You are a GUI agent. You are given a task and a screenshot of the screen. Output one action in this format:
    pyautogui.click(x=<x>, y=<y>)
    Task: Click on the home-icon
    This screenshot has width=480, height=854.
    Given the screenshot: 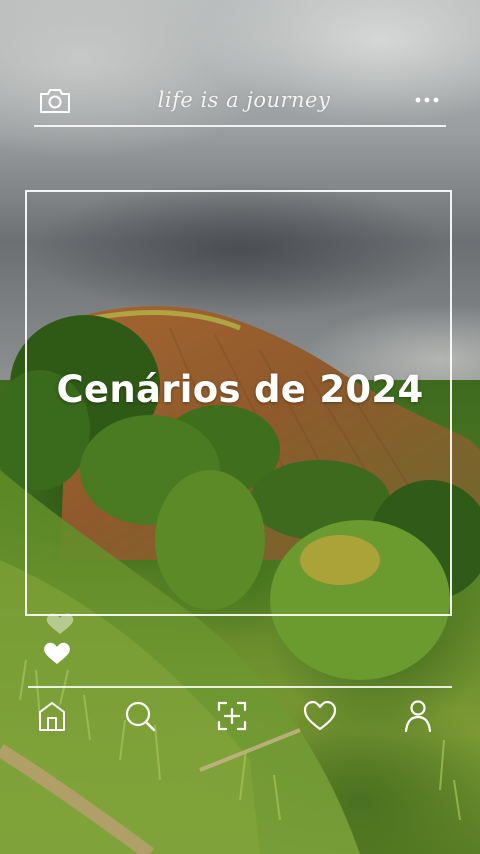 What is the action you would take?
    pyautogui.click(x=52, y=716)
    